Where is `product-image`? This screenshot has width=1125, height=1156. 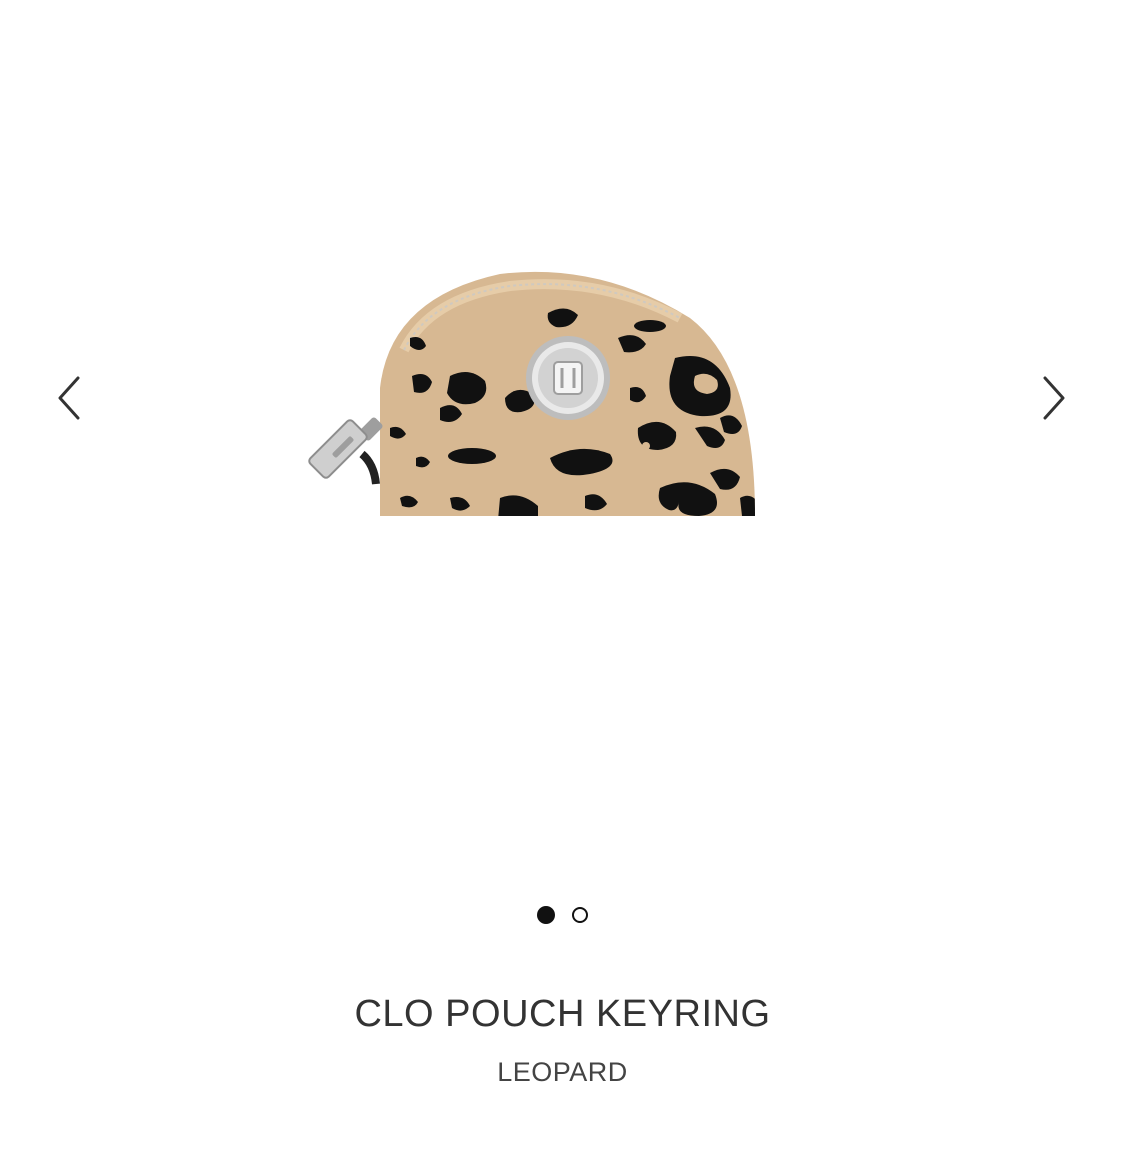
product-image is located at coordinates (530, 393).